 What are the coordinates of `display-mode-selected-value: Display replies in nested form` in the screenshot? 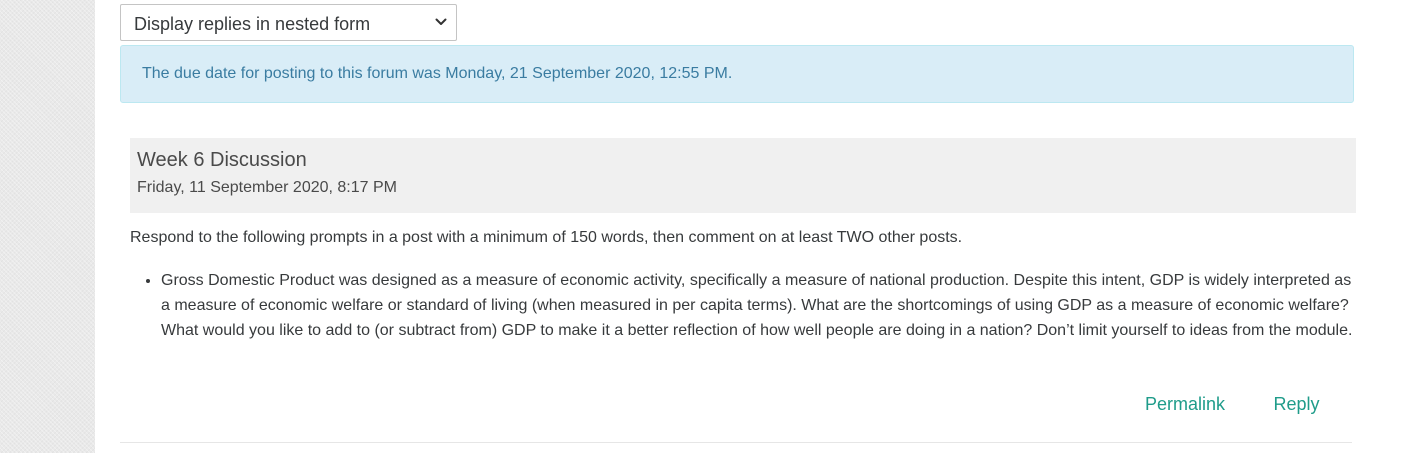 It's located at (252, 24).